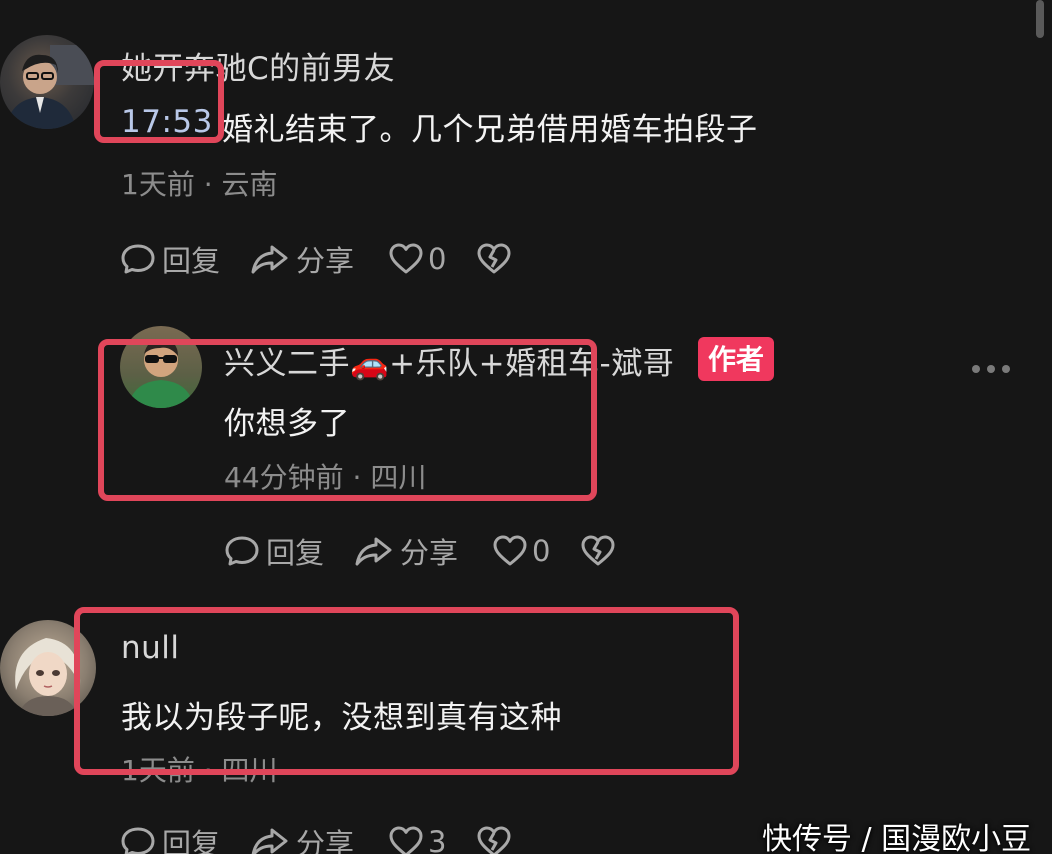 This screenshot has width=1052, height=854. What do you see at coordinates (1040, 19) in the screenshot?
I see `scrollbar` at bounding box center [1040, 19].